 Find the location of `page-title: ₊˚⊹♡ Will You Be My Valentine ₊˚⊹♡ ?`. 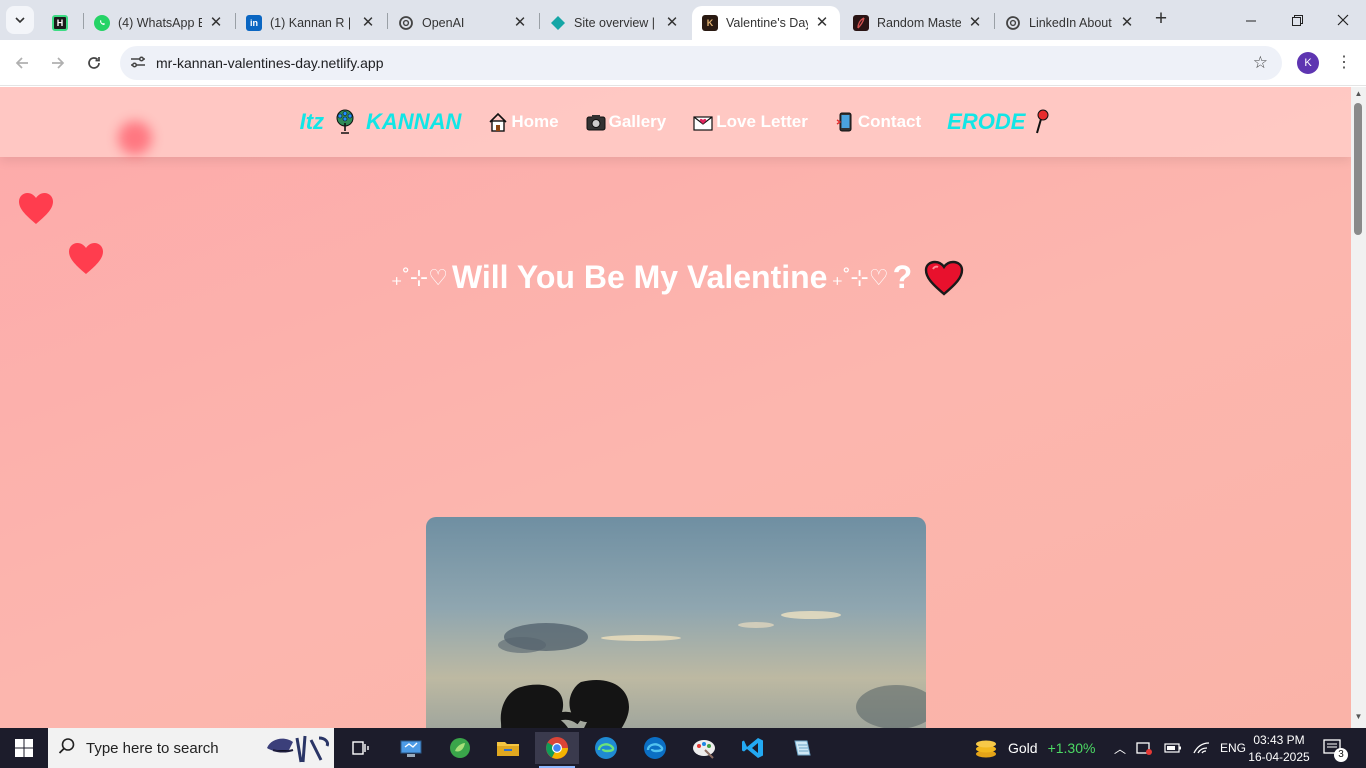

page-title: ₊˚⊹♡ Will You Be My Valentine ₊˚⊹♡ ? is located at coordinates (675, 277).